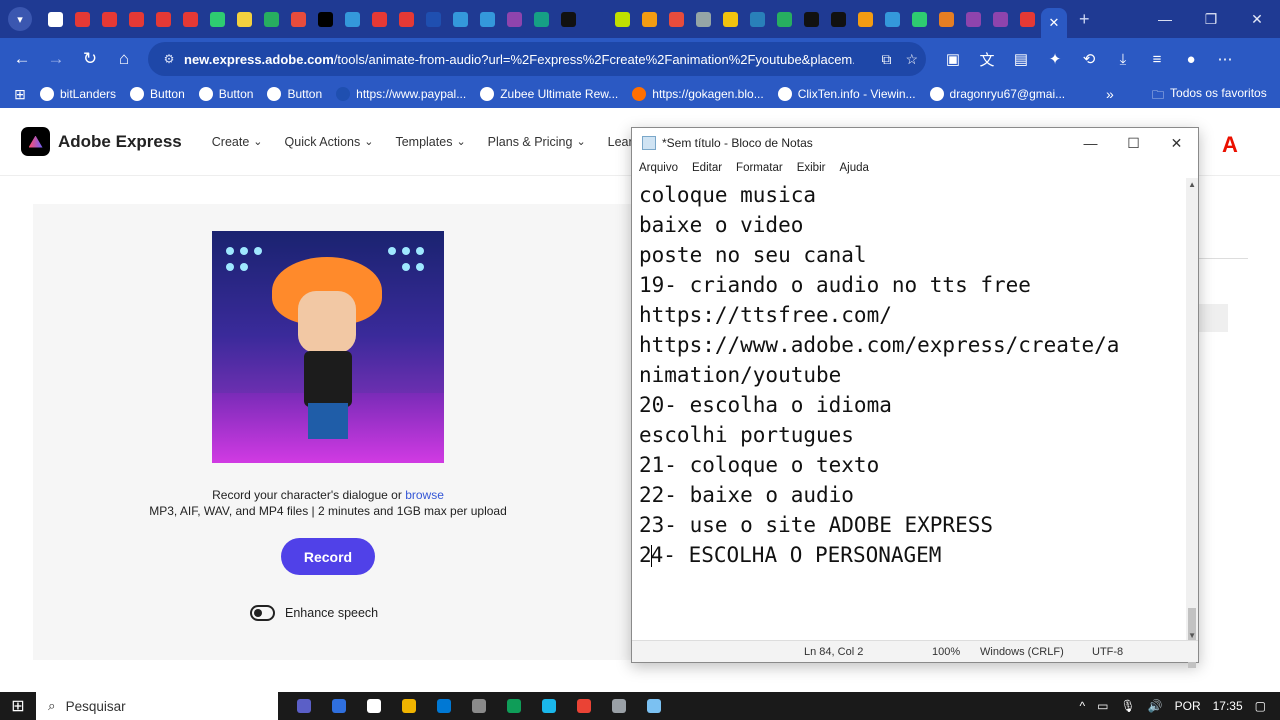 This screenshot has height=720, width=1280. I want to click on notepad-close-button: ✕, so click(1176, 143).